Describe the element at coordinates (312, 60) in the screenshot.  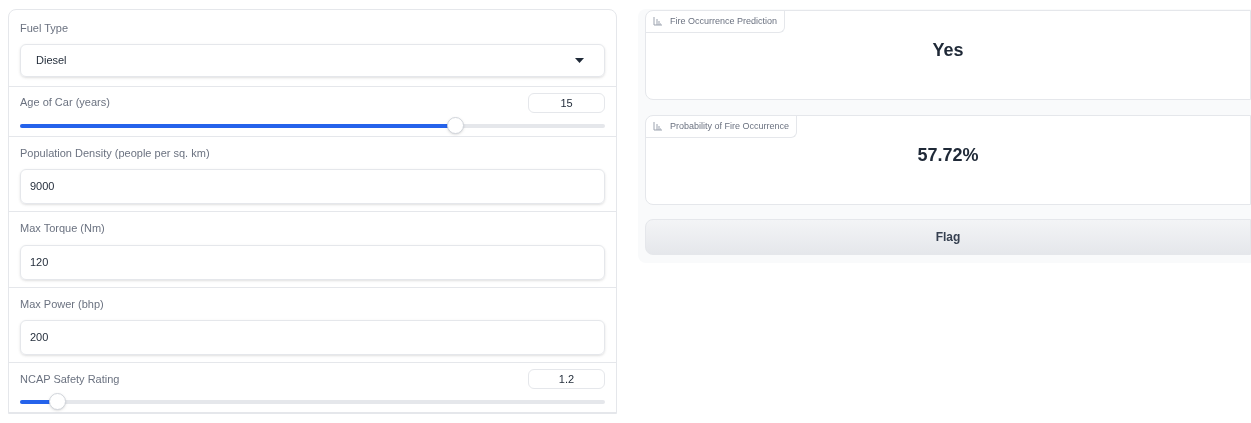
I see `dropdown: Diesel` at that location.